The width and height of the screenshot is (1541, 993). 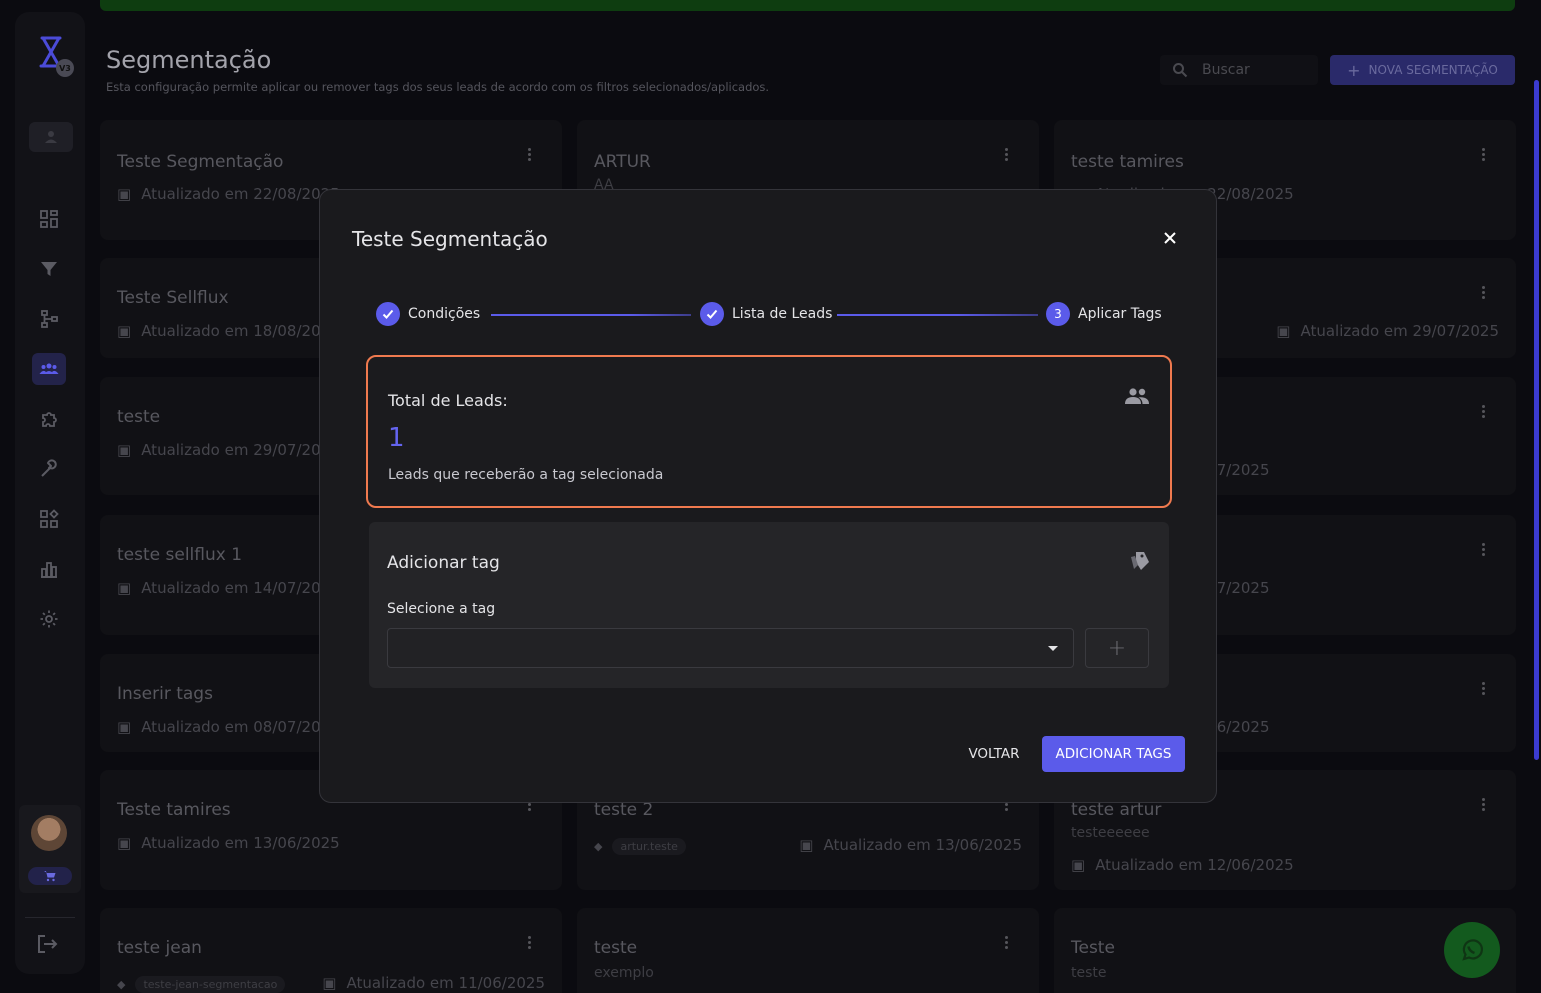 I want to click on stepper: Condições Lista de Leads 3 Aplicar Tags, so click(x=771, y=315).